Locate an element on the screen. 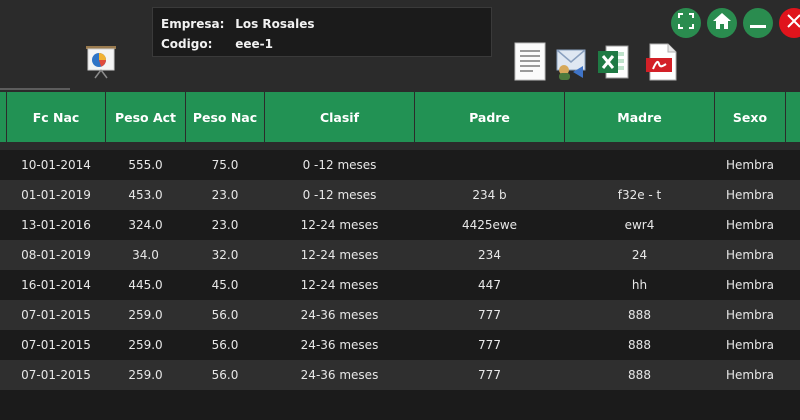 This screenshot has width=800, height=420. cell-padre: 447 is located at coordinates (489, 285).